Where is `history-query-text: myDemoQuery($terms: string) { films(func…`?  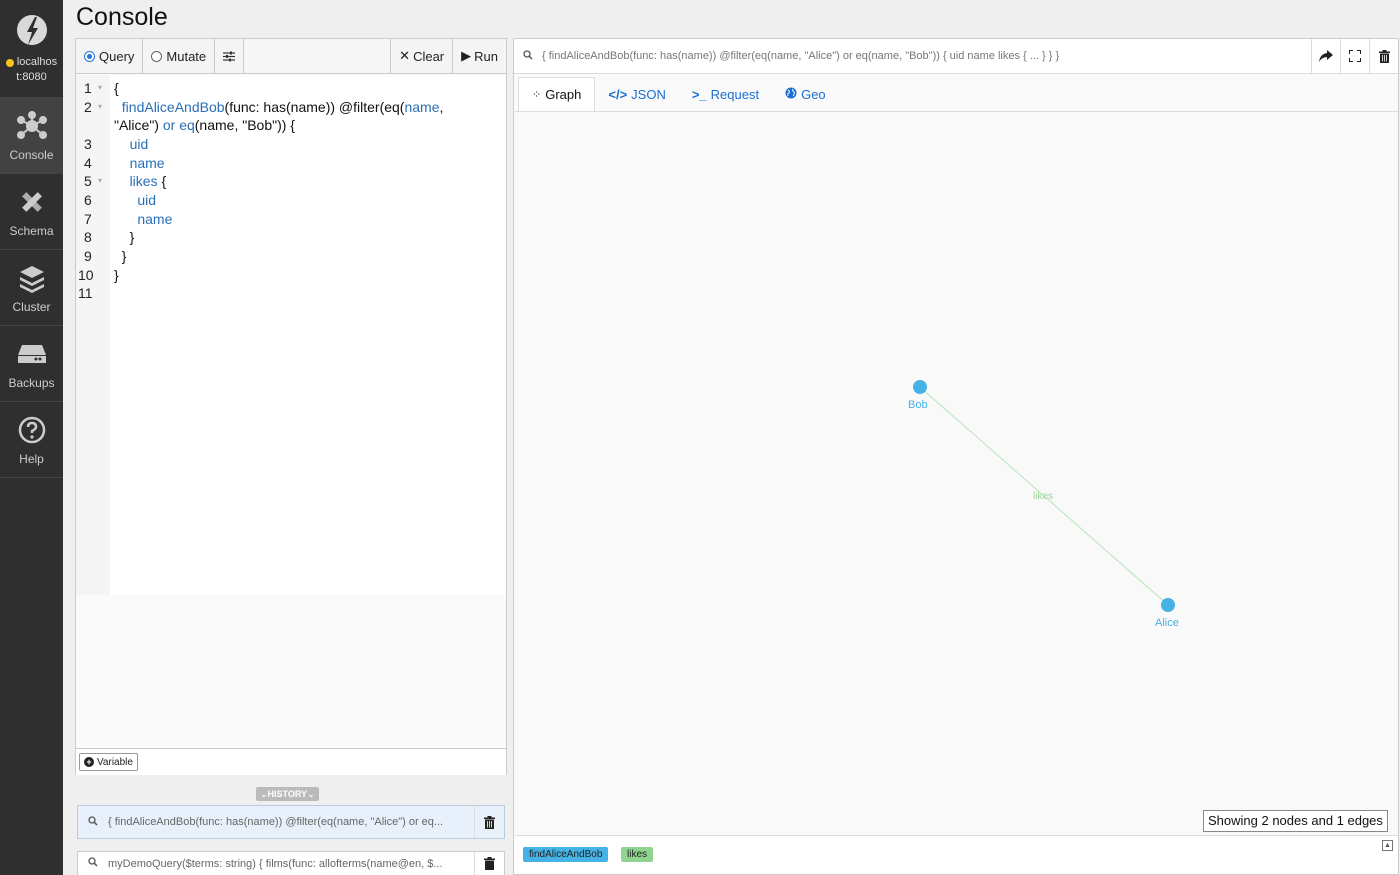
history-query-text: myDemoQuery($terms: string) { films(func… is located at coordinates (275, 863).